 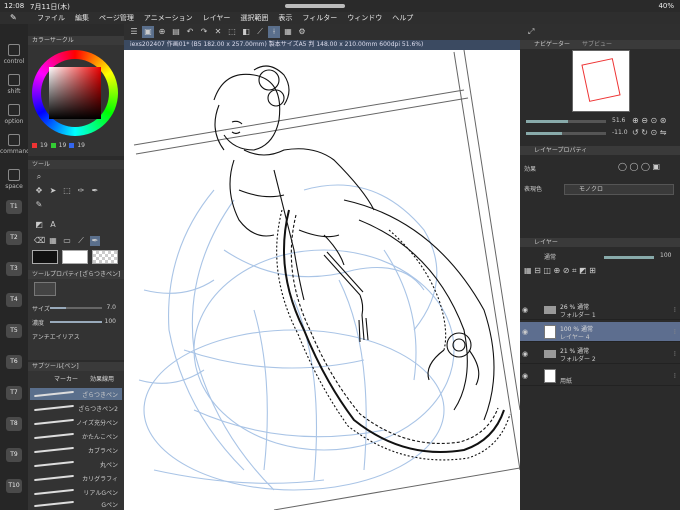 What do you see at coordinates (81, 241) in the screenshot?
I see `ruler-tool-icon: ⟋` at bounding box center [81, 241].